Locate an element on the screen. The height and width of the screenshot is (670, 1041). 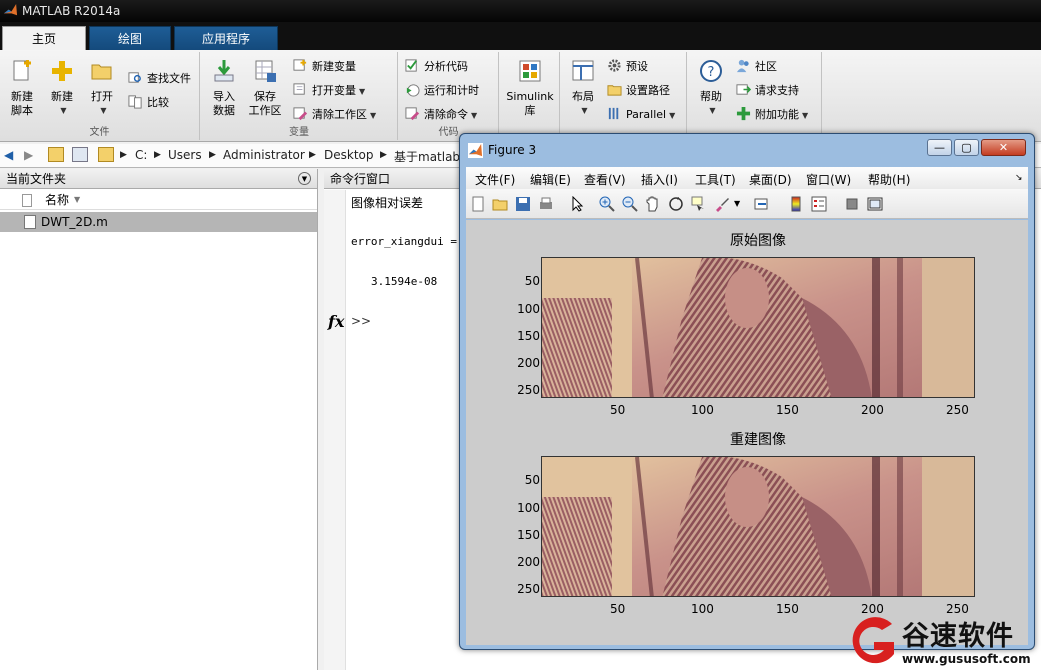
data-cursor-icon is located at coordinates (699, 204).